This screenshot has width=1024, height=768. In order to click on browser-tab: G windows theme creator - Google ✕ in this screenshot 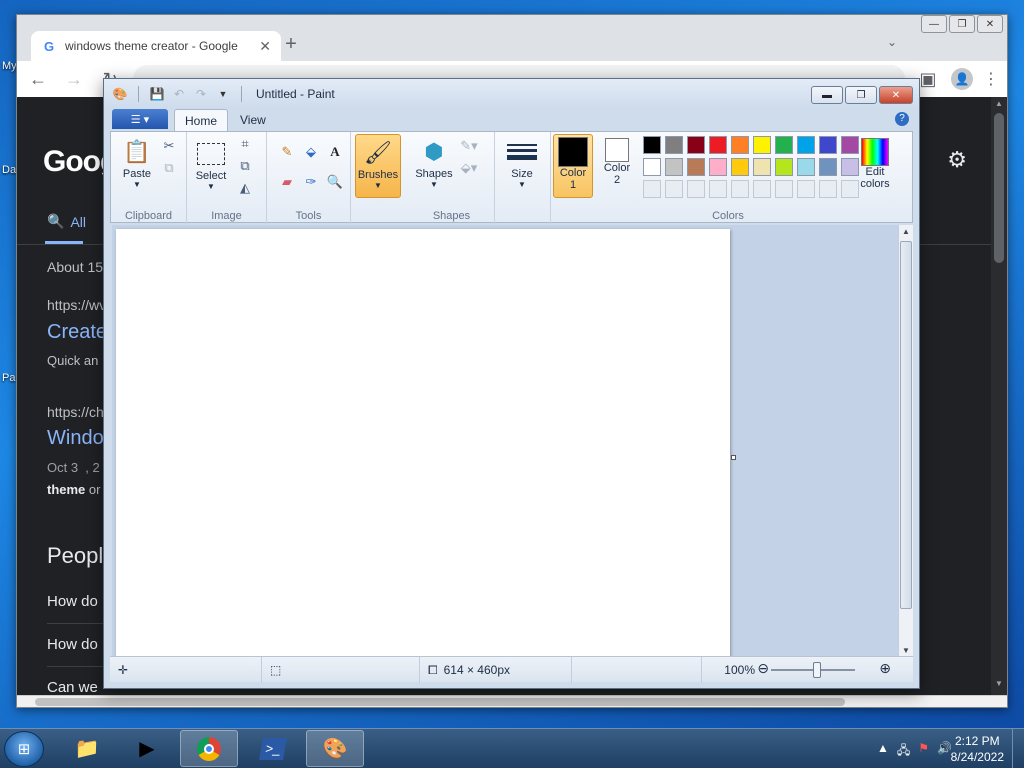, I will do `click(156, 46)`.